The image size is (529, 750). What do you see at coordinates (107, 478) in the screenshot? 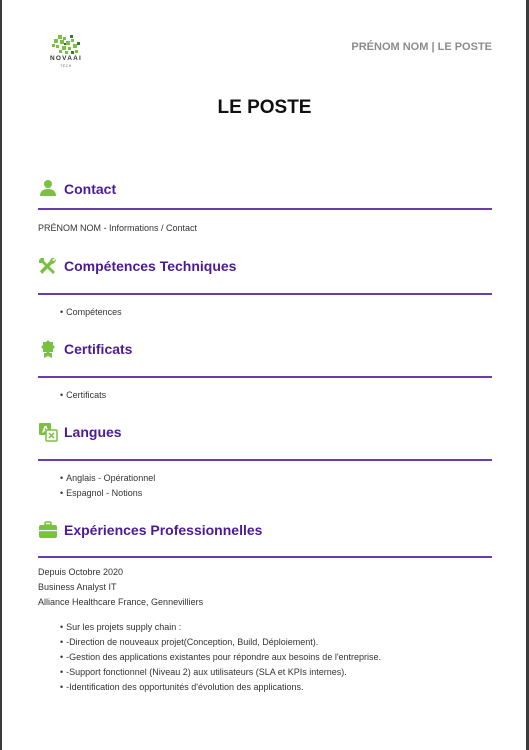
I see `list-item: Anglais - Opérationnel` at bounding box center [107, 478].